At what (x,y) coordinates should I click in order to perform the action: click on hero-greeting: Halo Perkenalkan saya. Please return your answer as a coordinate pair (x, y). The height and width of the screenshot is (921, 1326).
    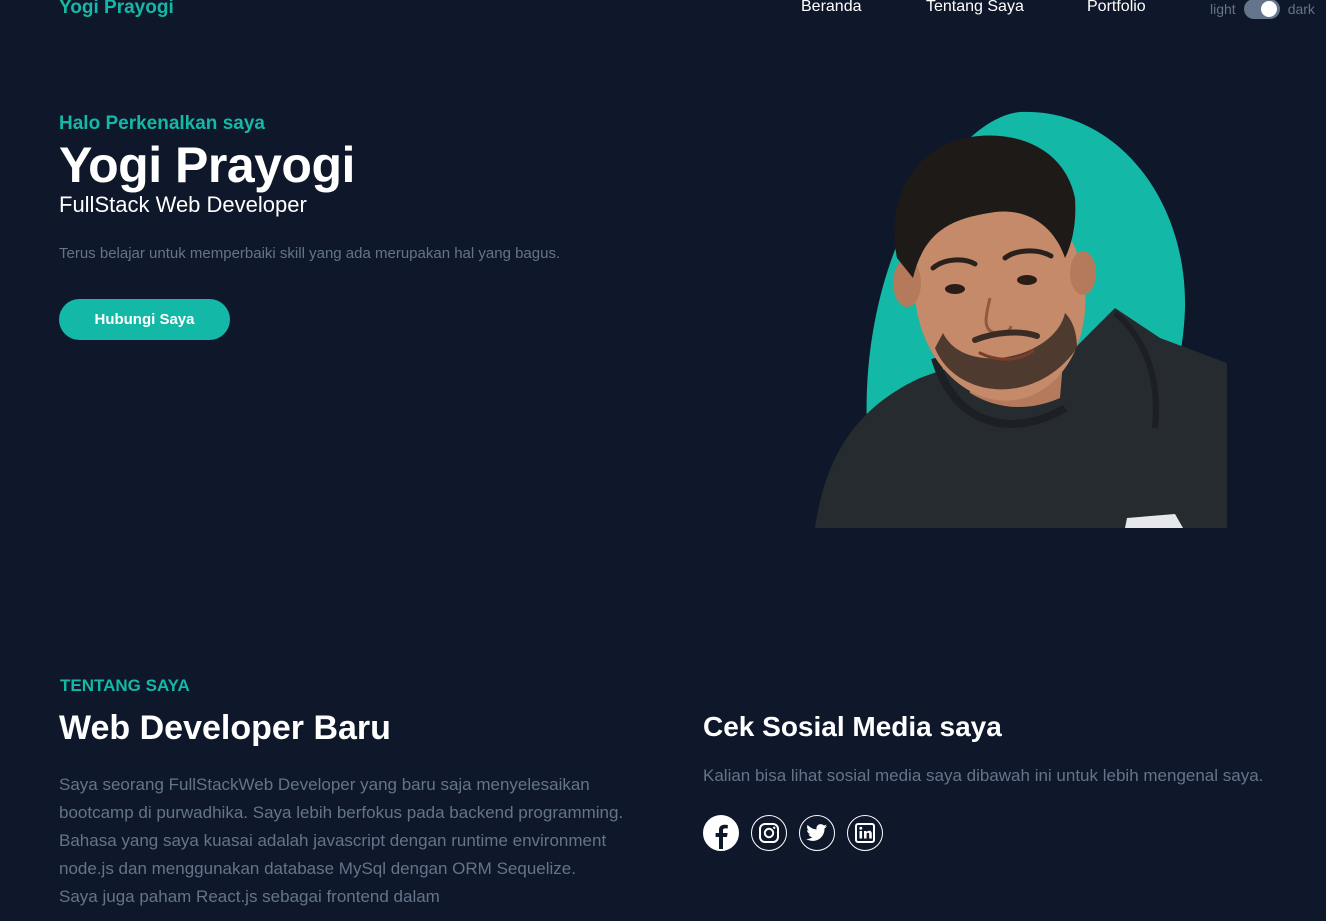
    Looking at the image, I should click on (162, 123).